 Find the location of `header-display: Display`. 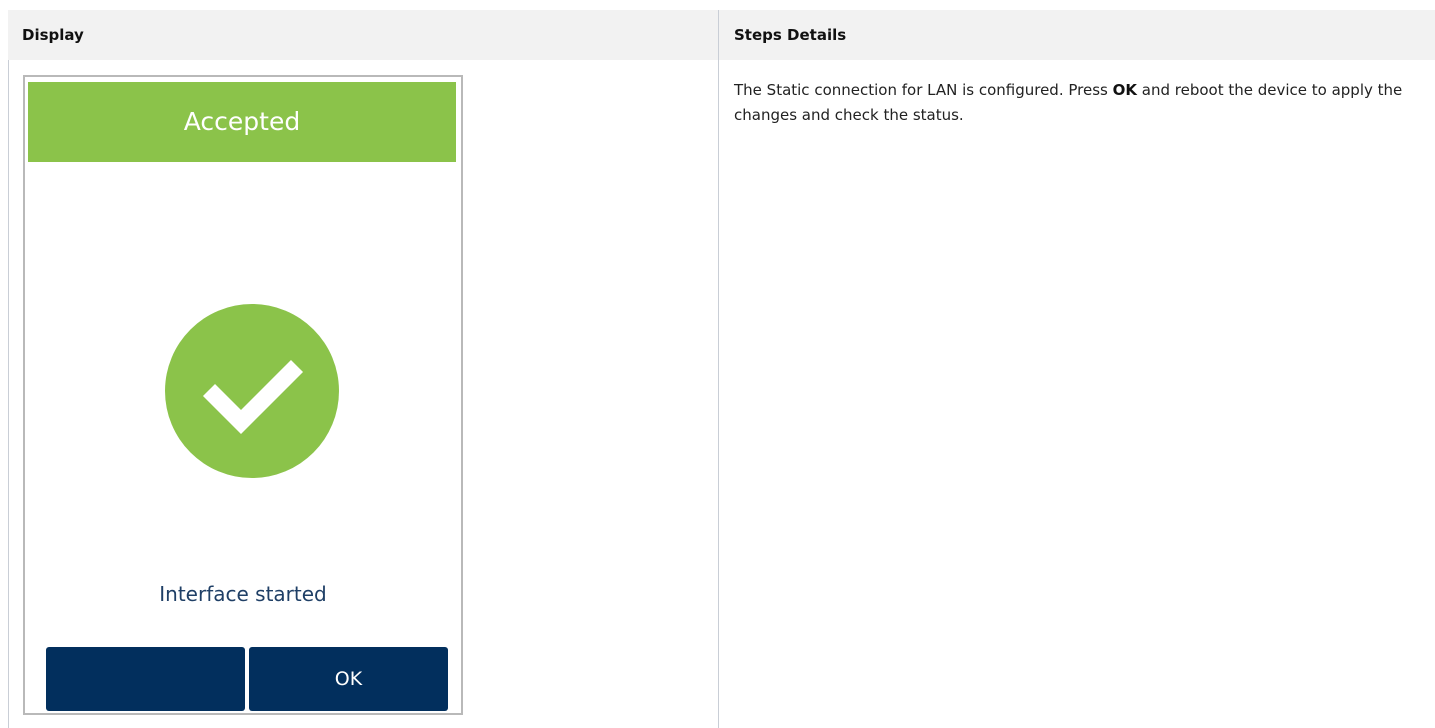

header-display: Display is located at coordinates (53, 35).